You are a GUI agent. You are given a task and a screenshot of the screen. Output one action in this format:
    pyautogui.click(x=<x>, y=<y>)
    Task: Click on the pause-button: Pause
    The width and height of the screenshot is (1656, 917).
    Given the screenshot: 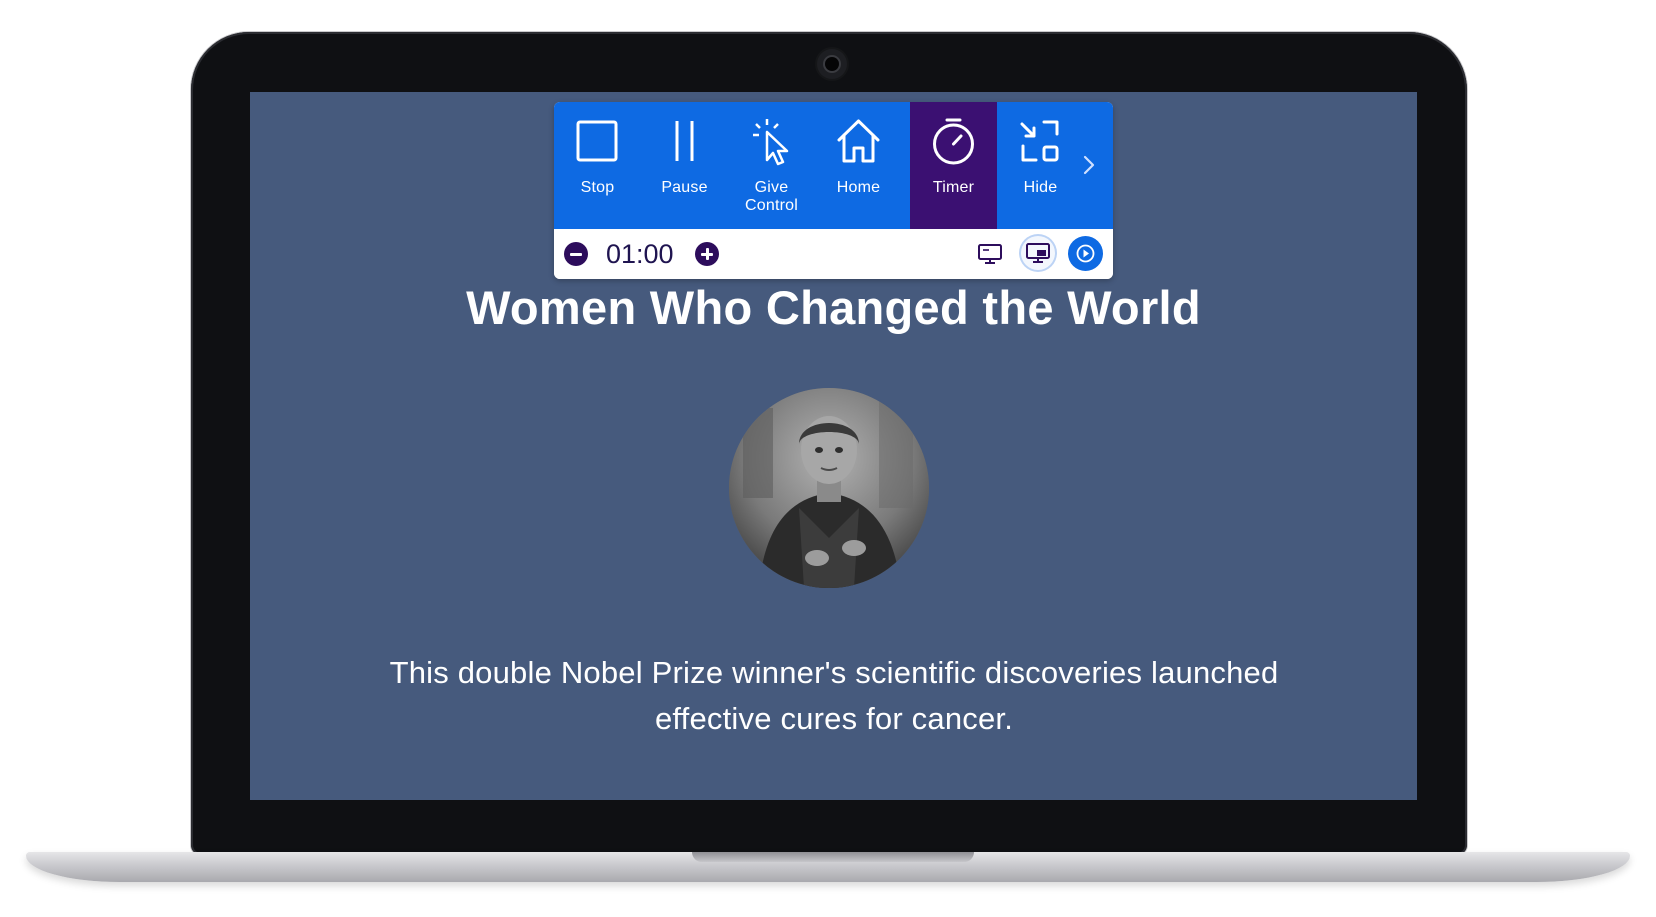 What is the action you would take?
    pyautogui.click(x=684, y=165)
    